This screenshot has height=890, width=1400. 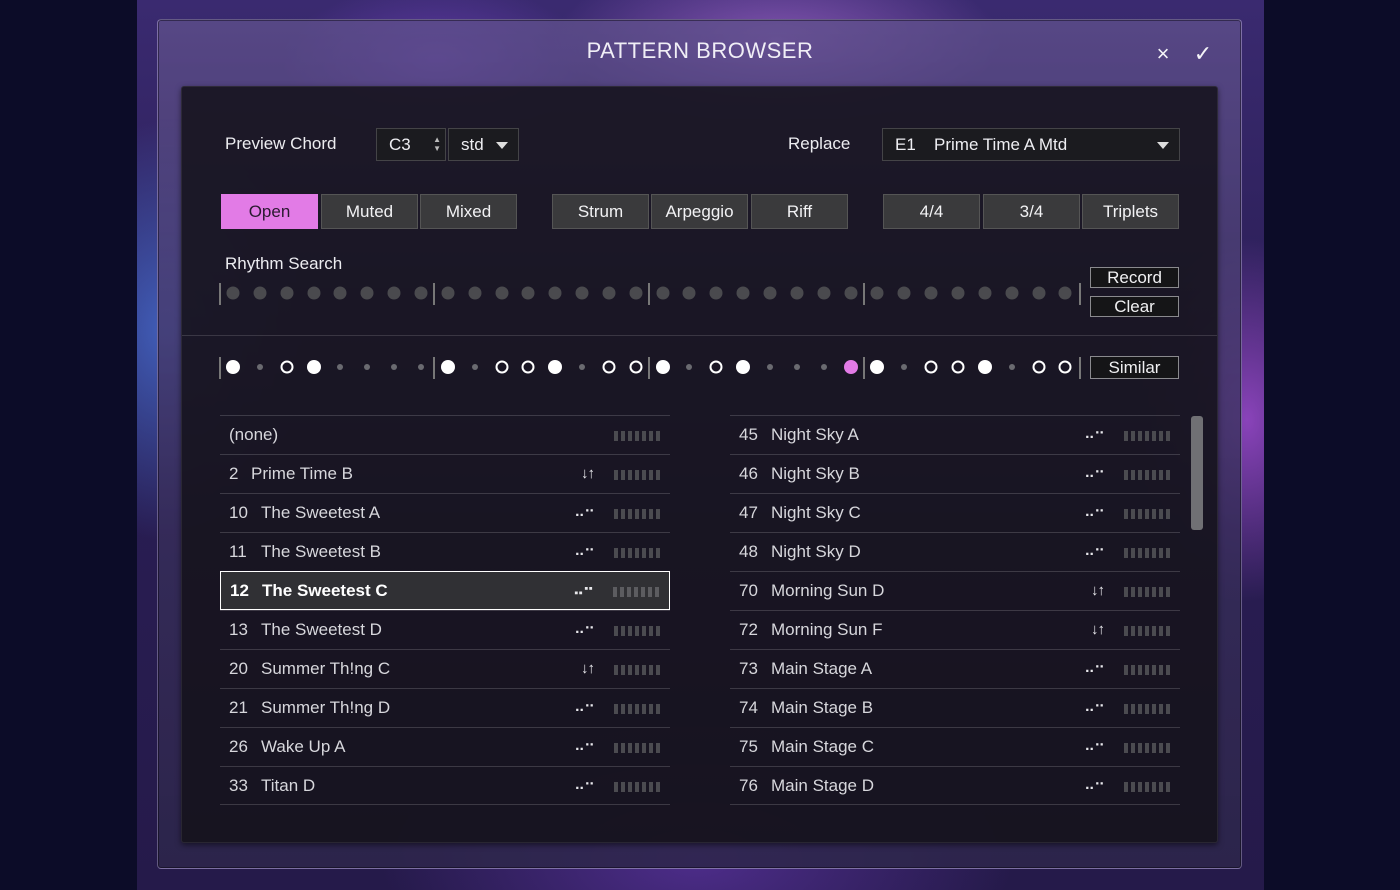 What do you see at coordinates (303, 746) in the screenshot?
I see `pattern-name: Wake Up A` at bounding box center [303, 746].